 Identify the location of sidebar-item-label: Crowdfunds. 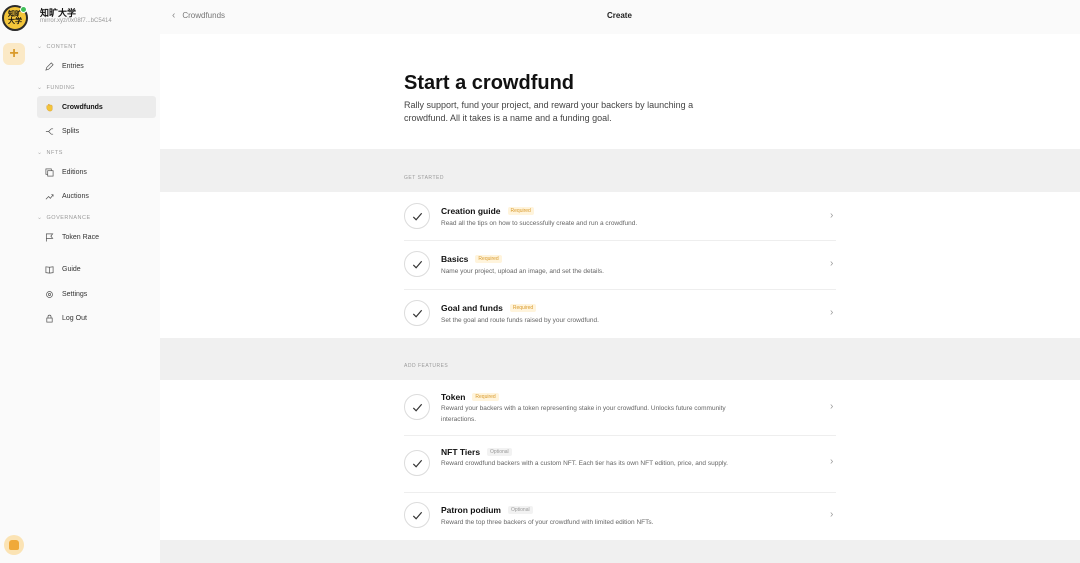
(82, 107).